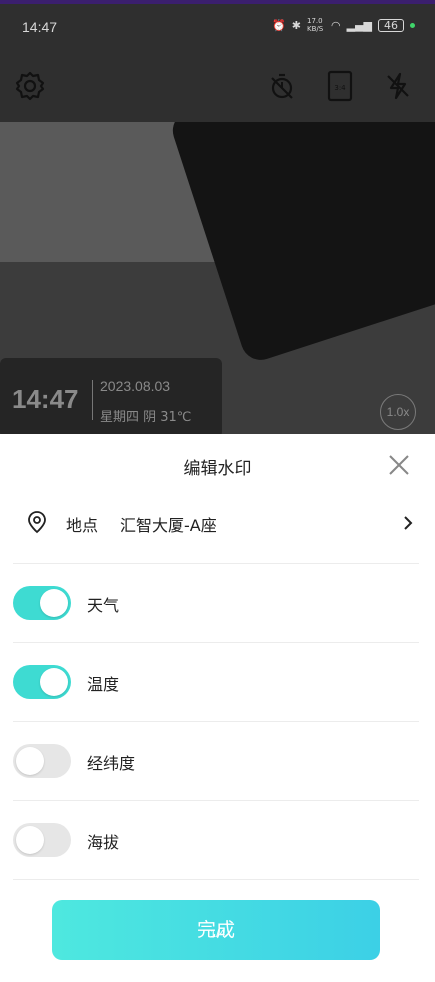 The height and width of the screenshot is (982, 435). I want to click on page-indicator: 1/4, so click(218, 934).